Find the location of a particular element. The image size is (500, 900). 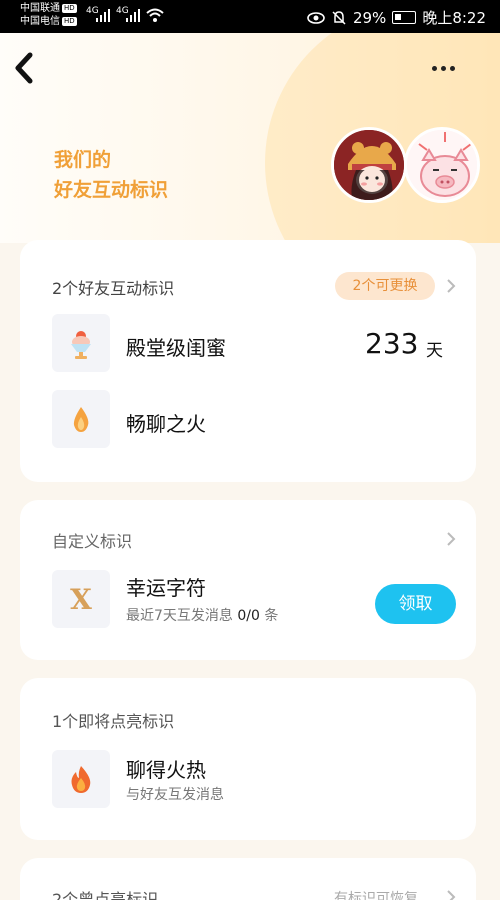

mark-name: 畅聊之火 is located at coordinates (166, 424).